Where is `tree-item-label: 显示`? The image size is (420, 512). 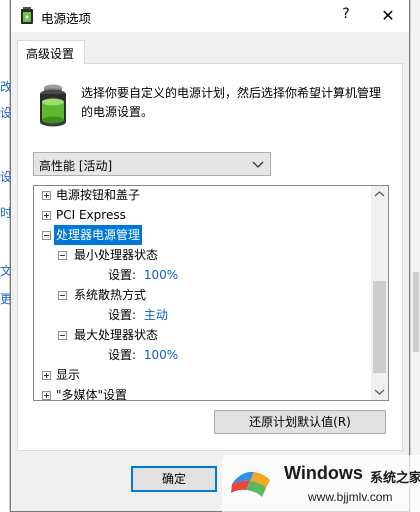
tree-item-label: 显示 is located at coordinates (68, 375).